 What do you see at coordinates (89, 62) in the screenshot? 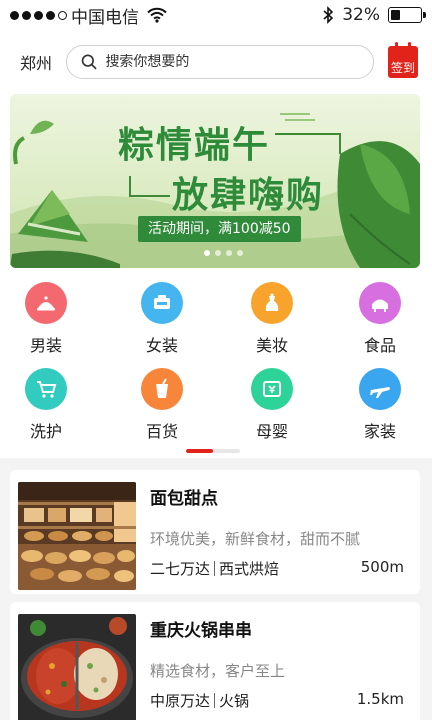
I see `search-icon` at bounding box center [89, 62].